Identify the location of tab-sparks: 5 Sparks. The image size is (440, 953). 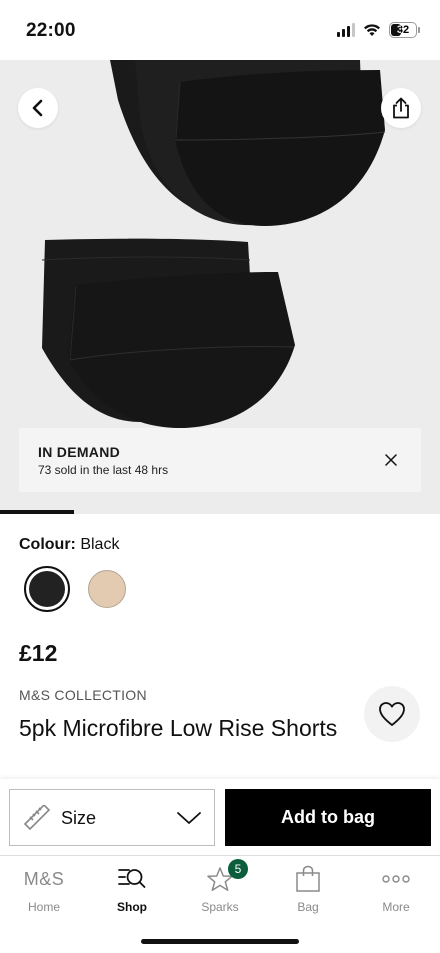
(220, 891).